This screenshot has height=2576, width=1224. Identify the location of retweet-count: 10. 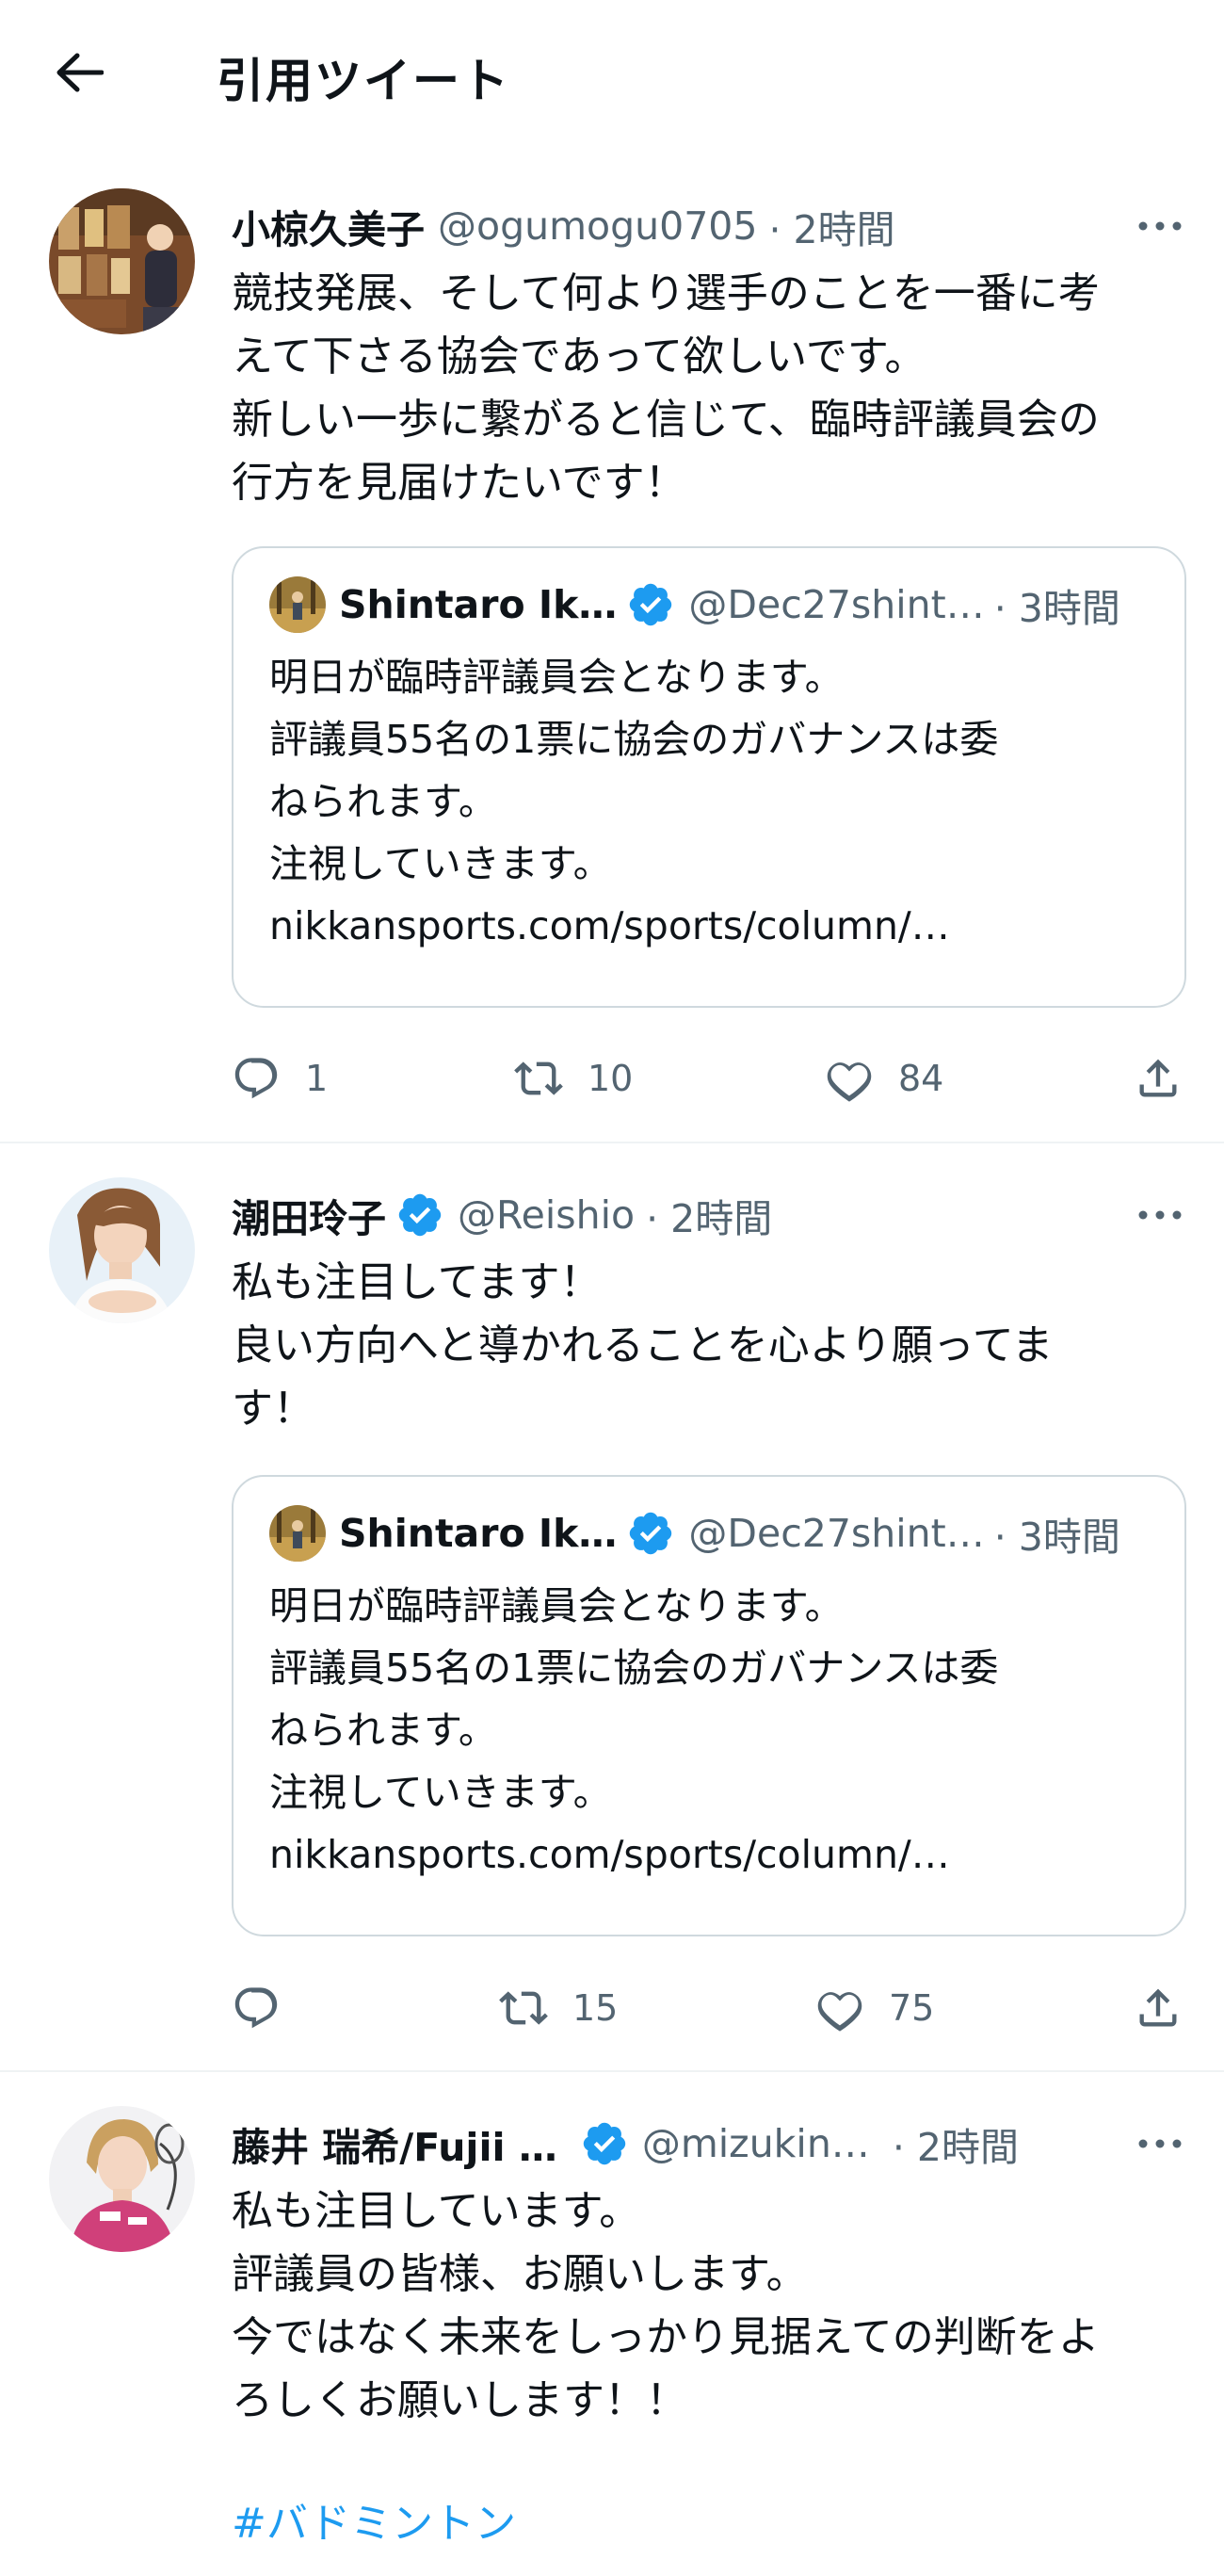
(611, 1078).